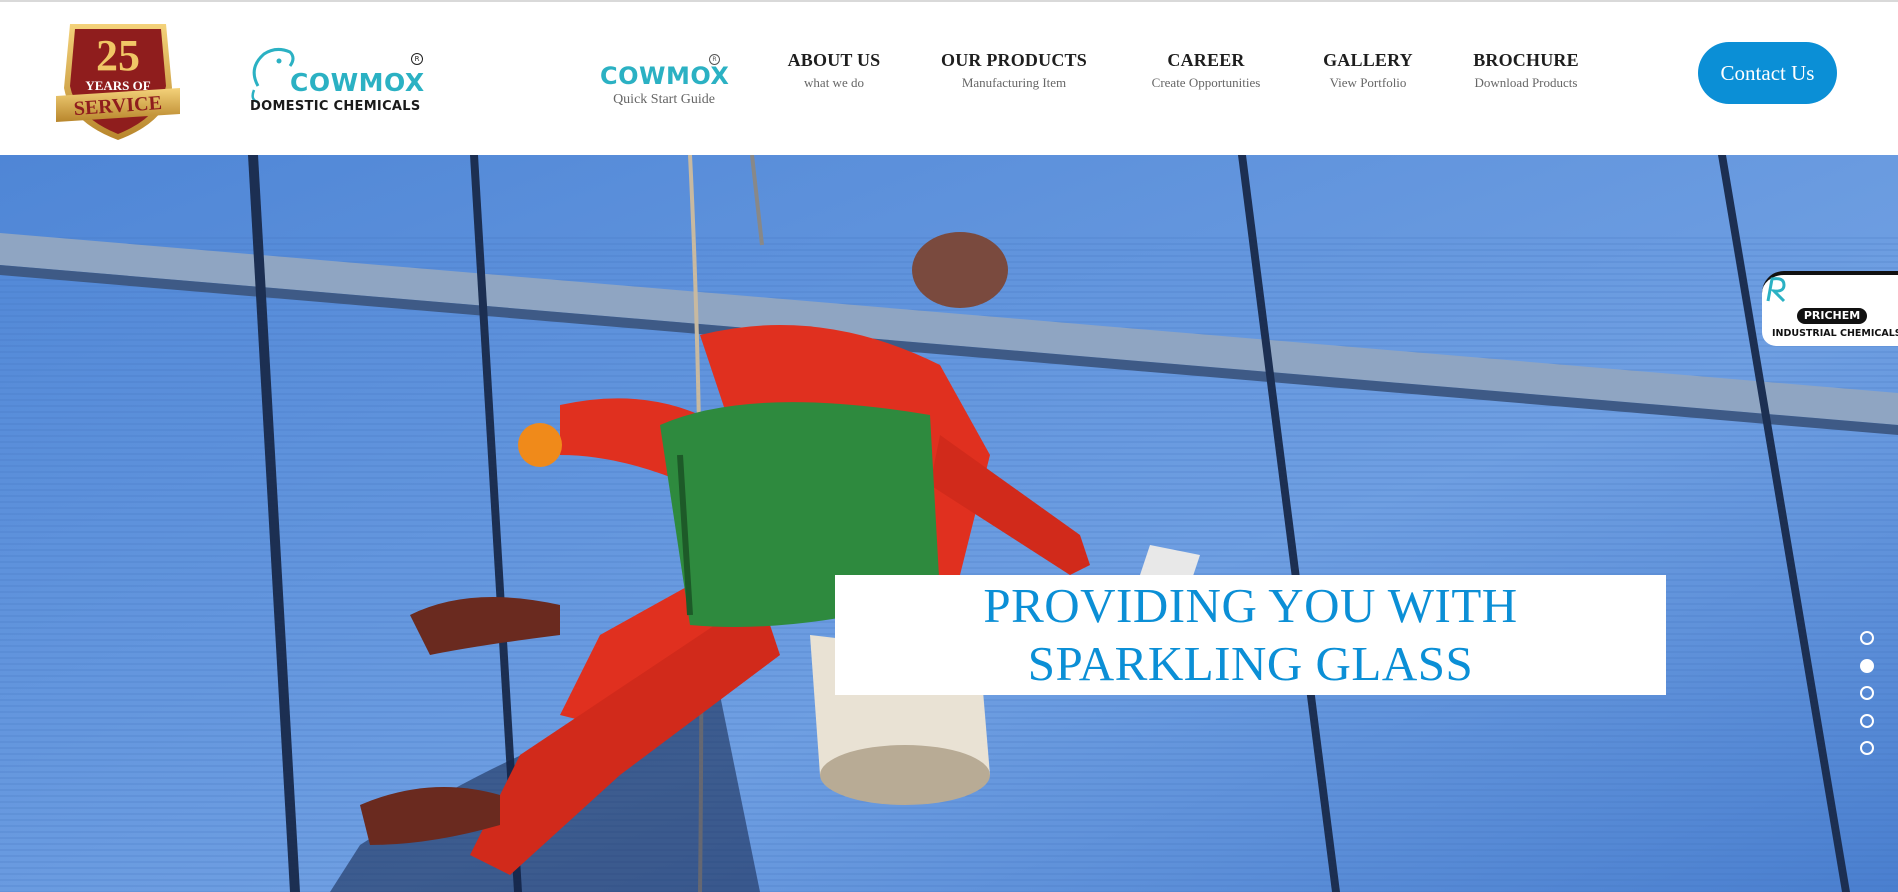 This screenshot has height=892, width=1898. I want to click on nav-subtitle: View Portfolio, so click(1368, 82).